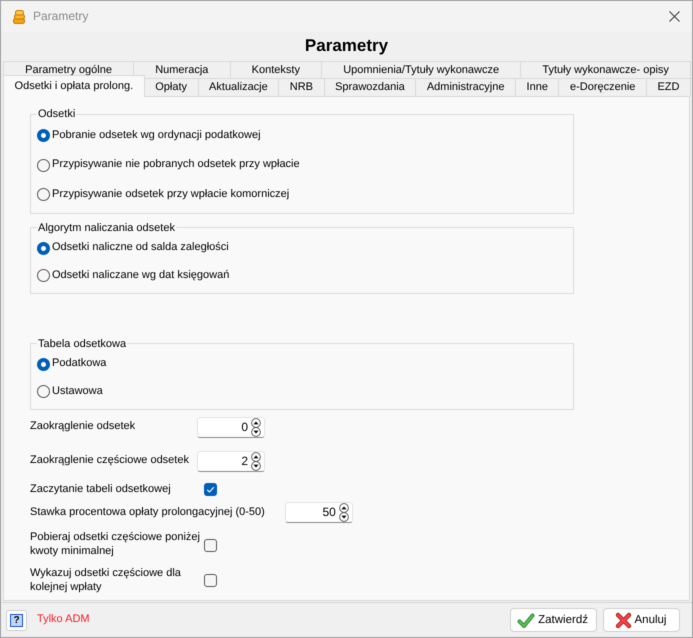  Describe the element at coordinates (16, 620) in the screenshot. I see `help-button: ?` at that location.